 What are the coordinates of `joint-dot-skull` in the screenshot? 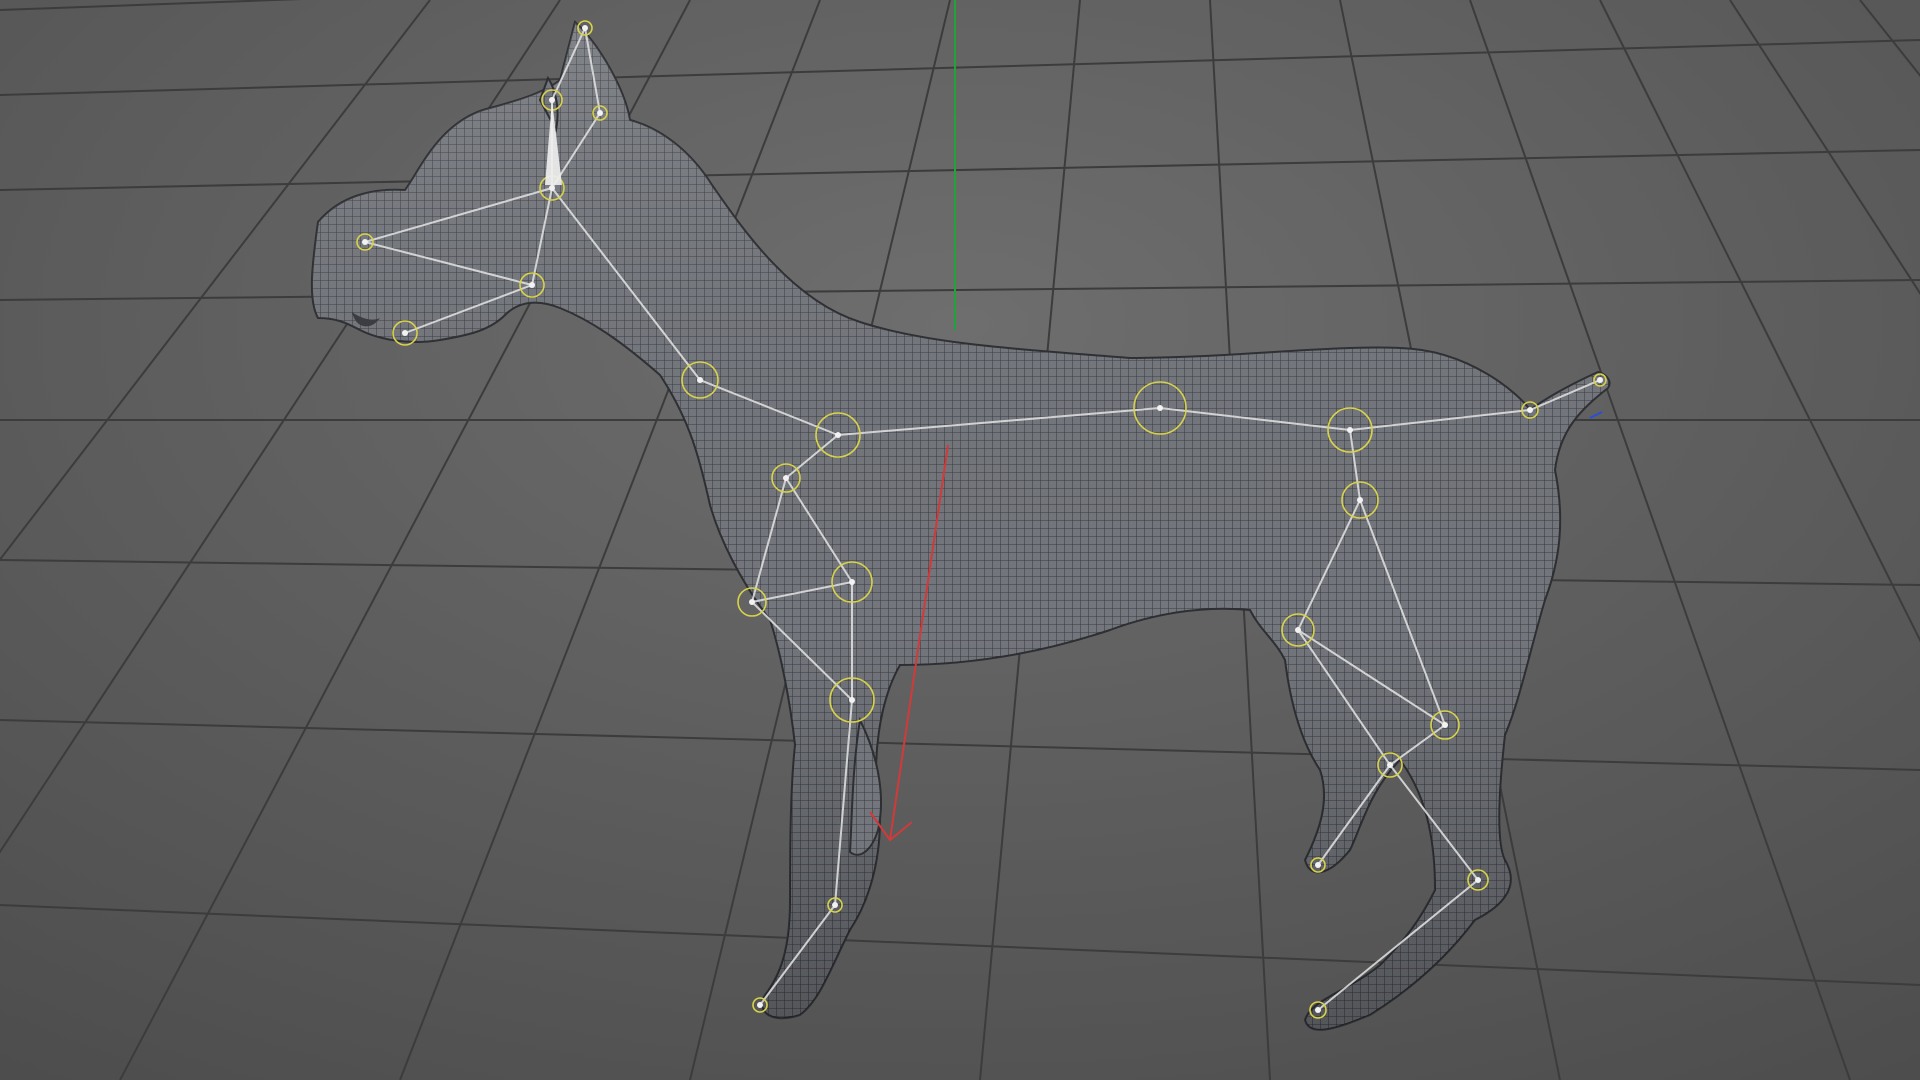 It's located at (552, 188).